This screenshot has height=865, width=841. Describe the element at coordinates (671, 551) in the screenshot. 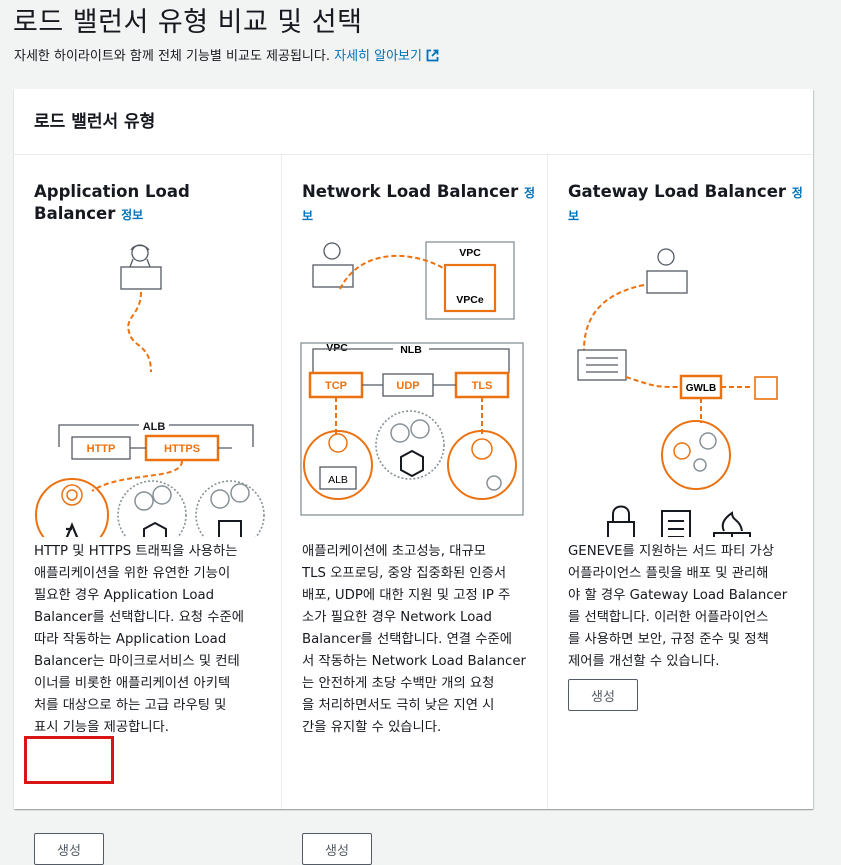

I see `gwlb-desc-line: GENEVE를 지원하는 서드 파티 가상` at that location.